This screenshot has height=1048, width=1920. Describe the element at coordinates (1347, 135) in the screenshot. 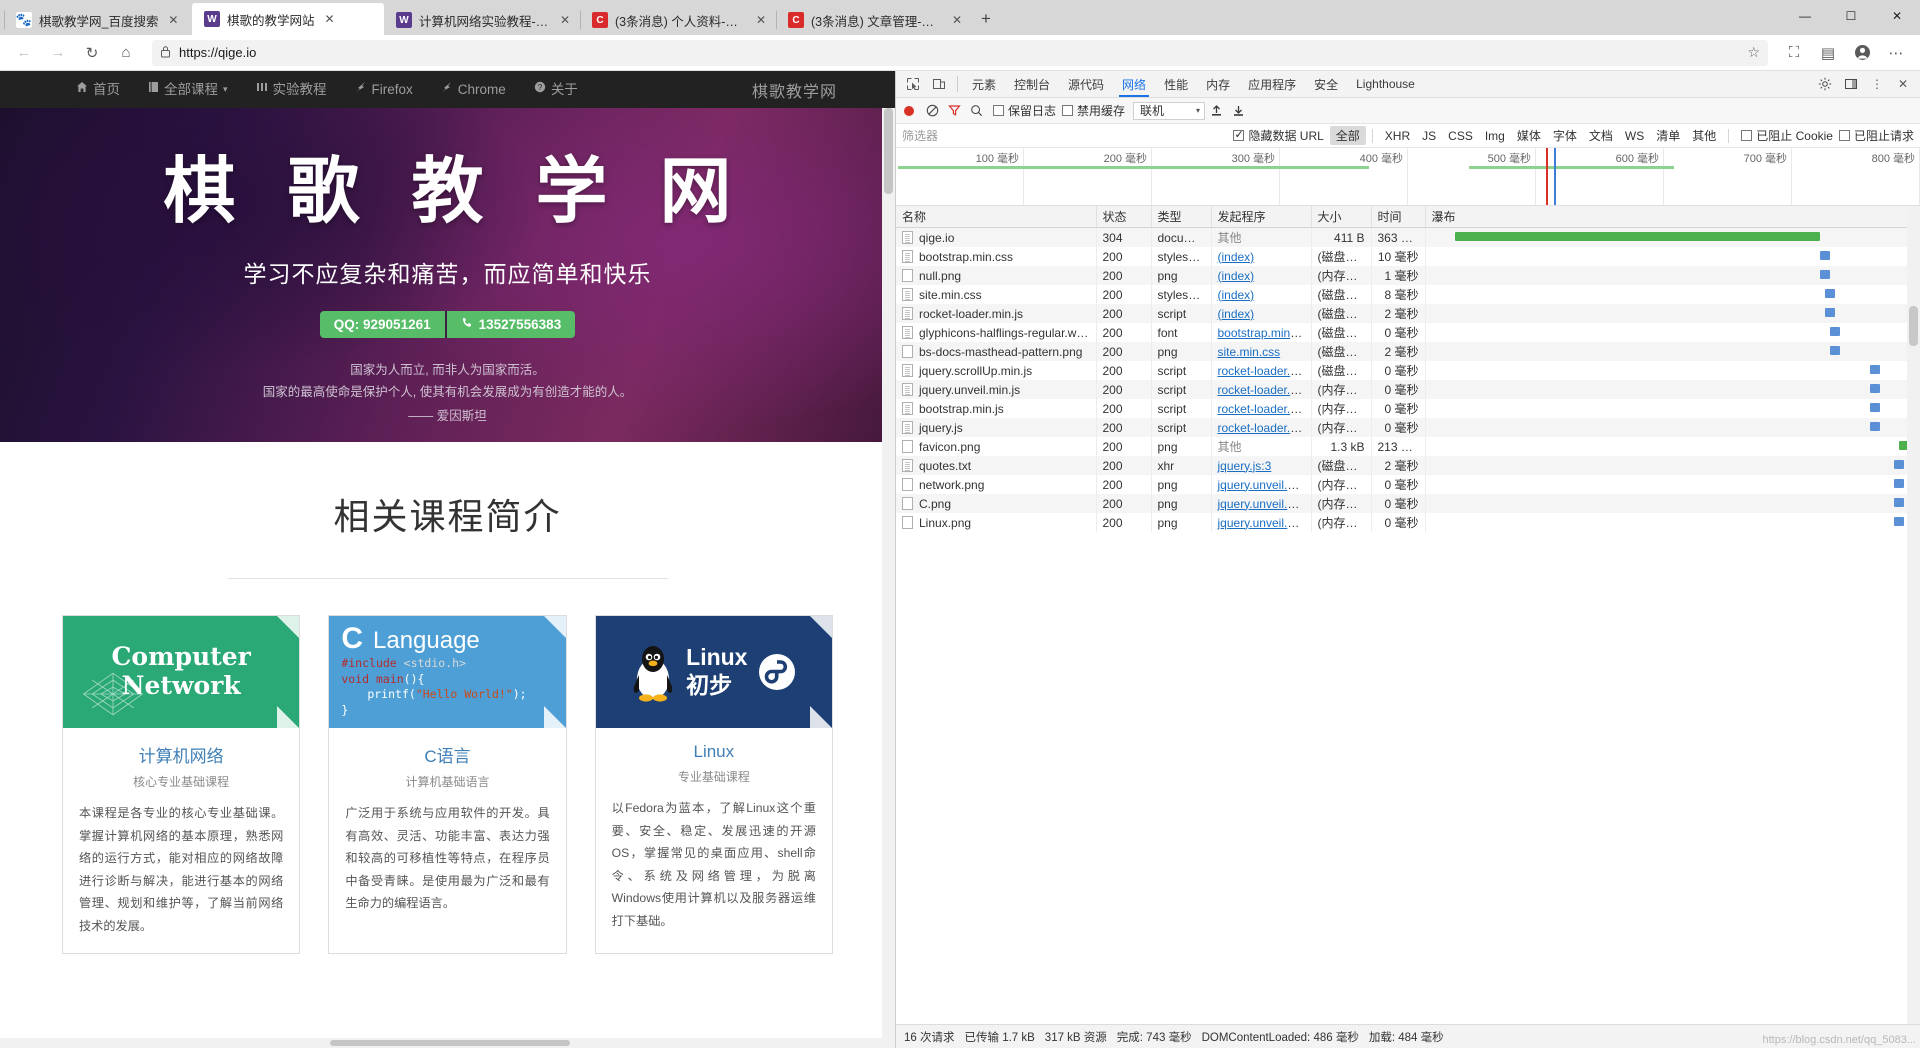

I see `type-filter-全部: 全部` at that location.